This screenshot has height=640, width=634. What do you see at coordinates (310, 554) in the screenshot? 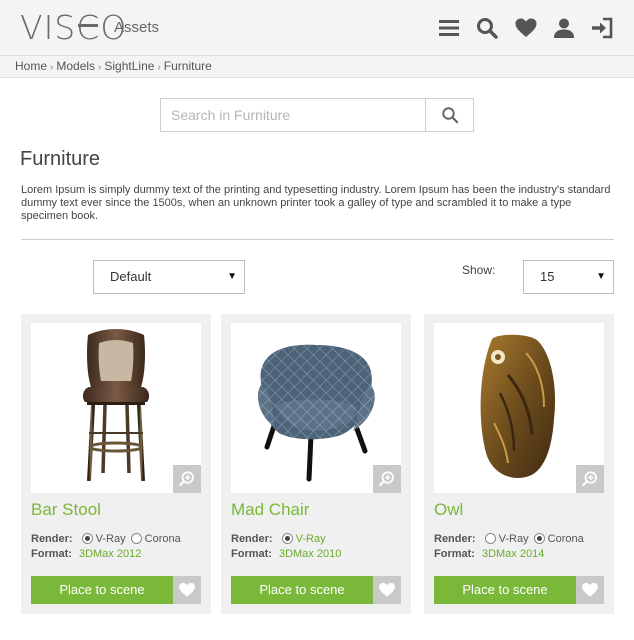
I see `format-value: 3DMax 2010` at bounding box center [310, 554].